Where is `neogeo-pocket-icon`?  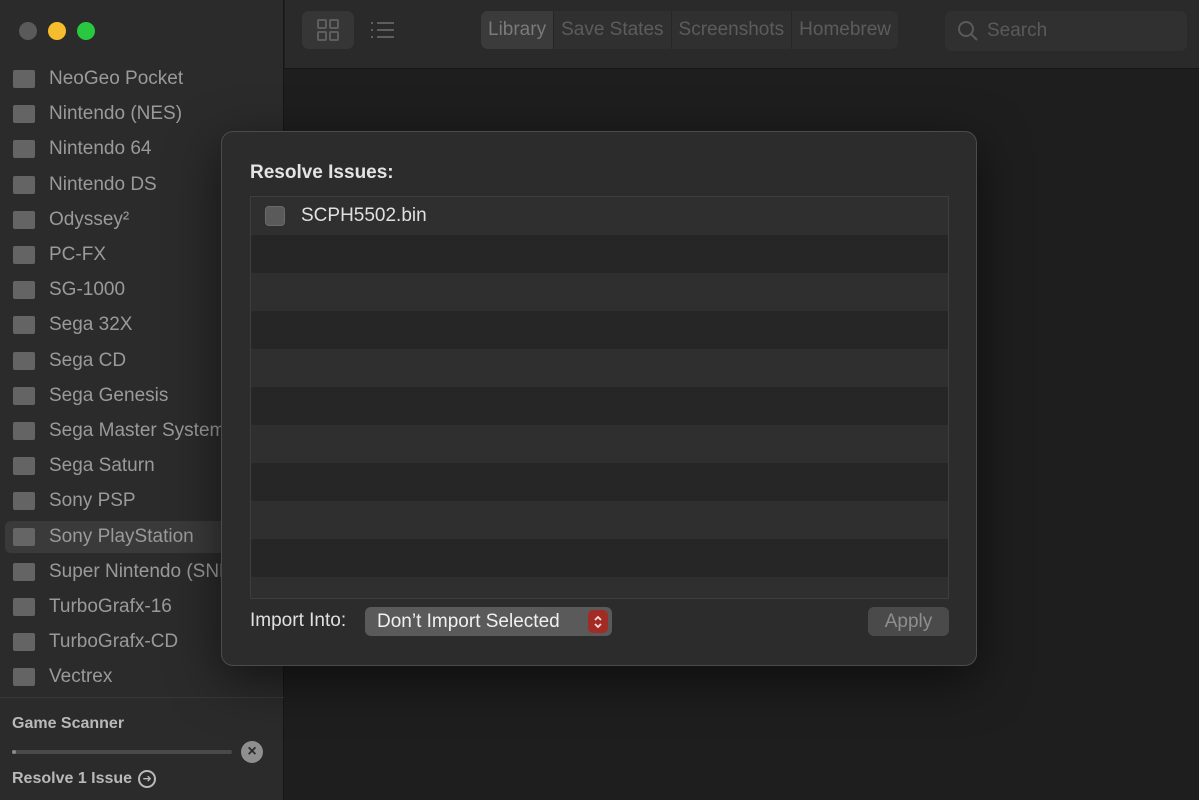 neogeo-pocket-icon is located at coordinates (24, 79).